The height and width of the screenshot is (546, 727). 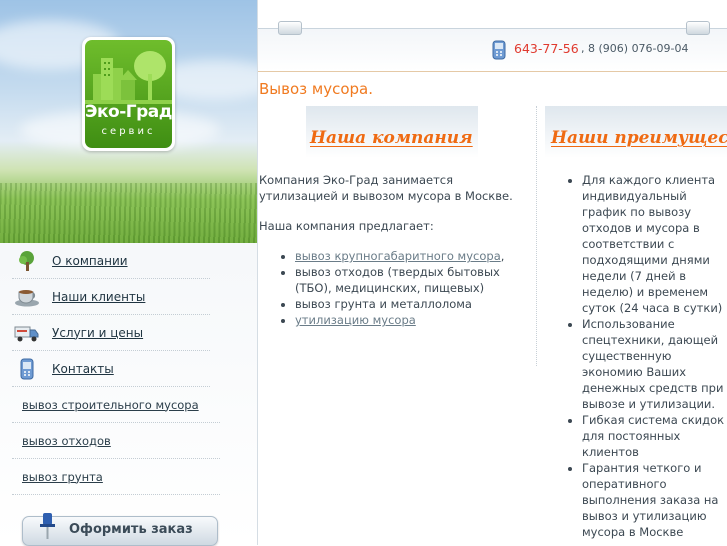 I want to click on list-item: утилизацию мусора, so click(x=412, y=320).